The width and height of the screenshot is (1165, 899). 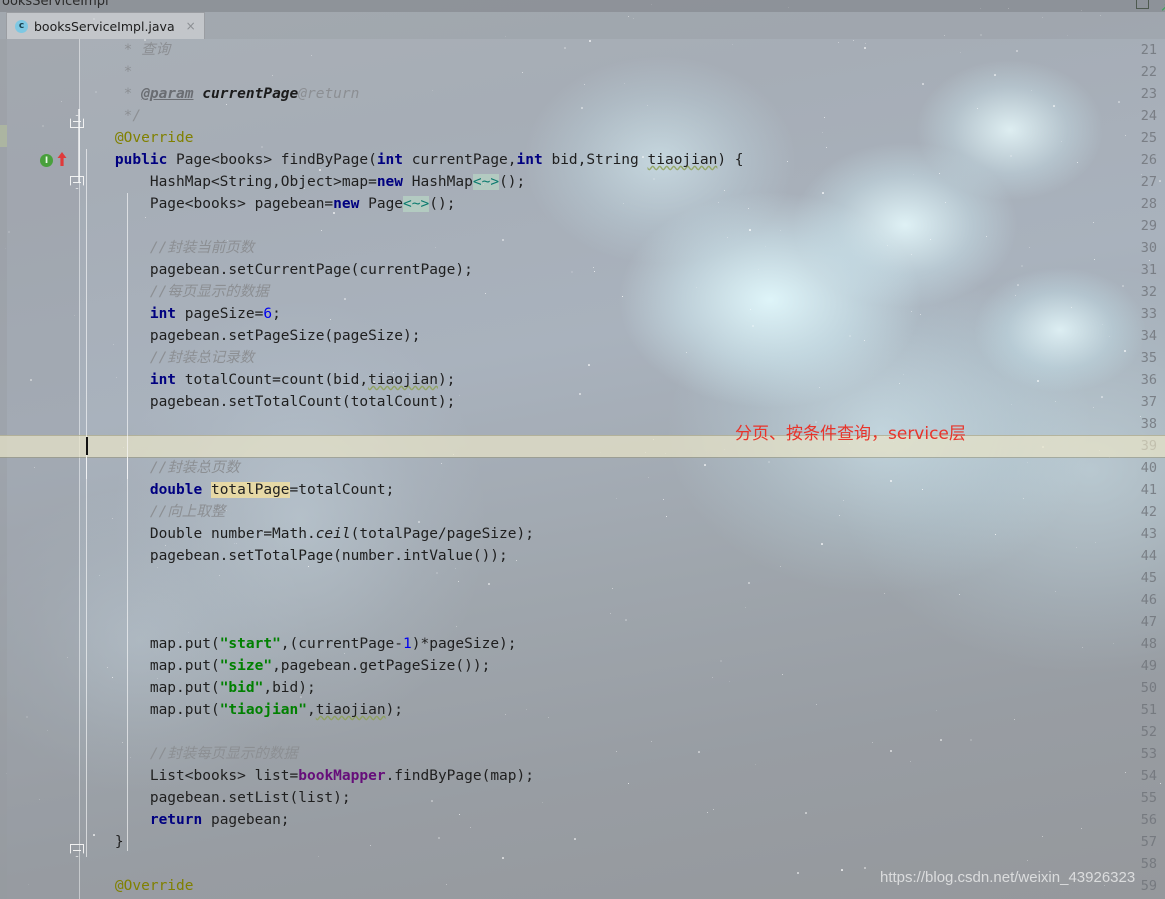 I want to click on blog-watermark: https://blog.csdn.net/weixin_43926323, so click(x=1008, y=877).